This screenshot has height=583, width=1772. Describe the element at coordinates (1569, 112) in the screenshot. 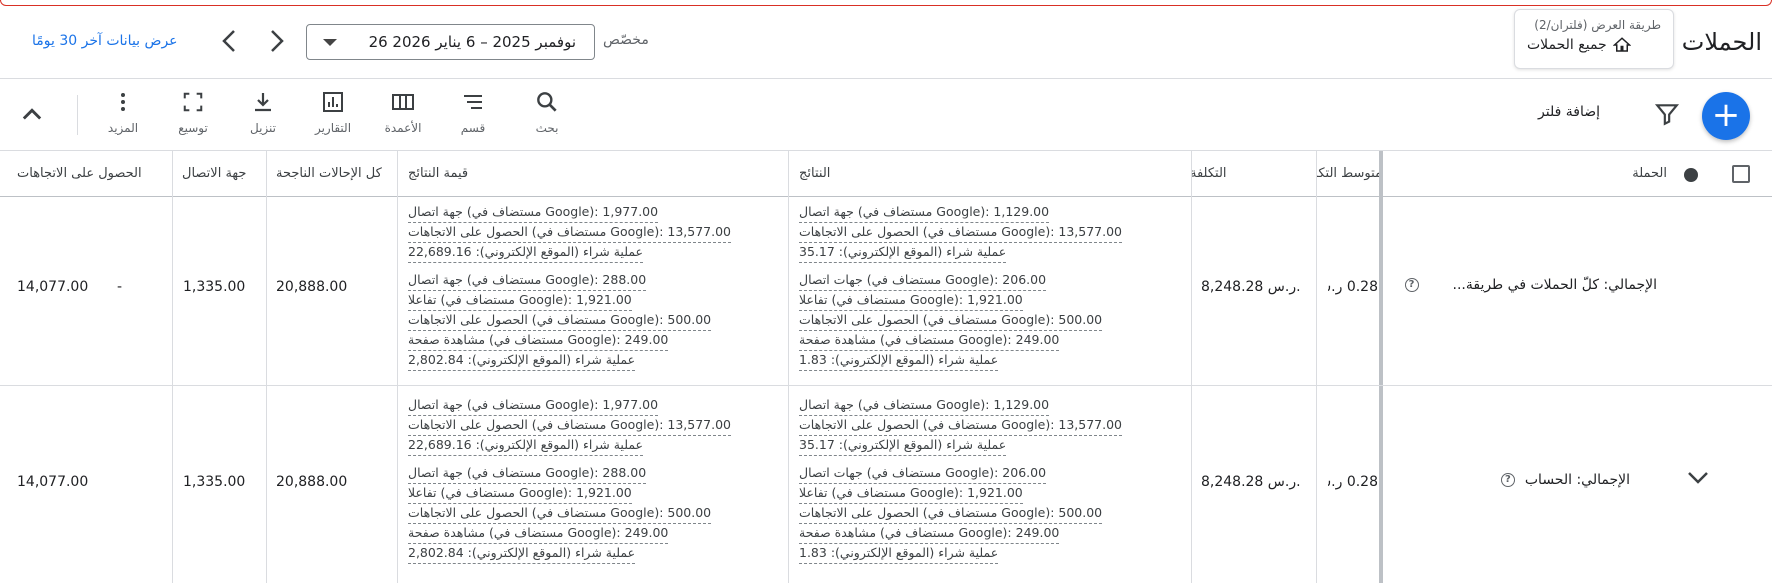

I see `add-filter-button: إضافة فلتر` at that location.